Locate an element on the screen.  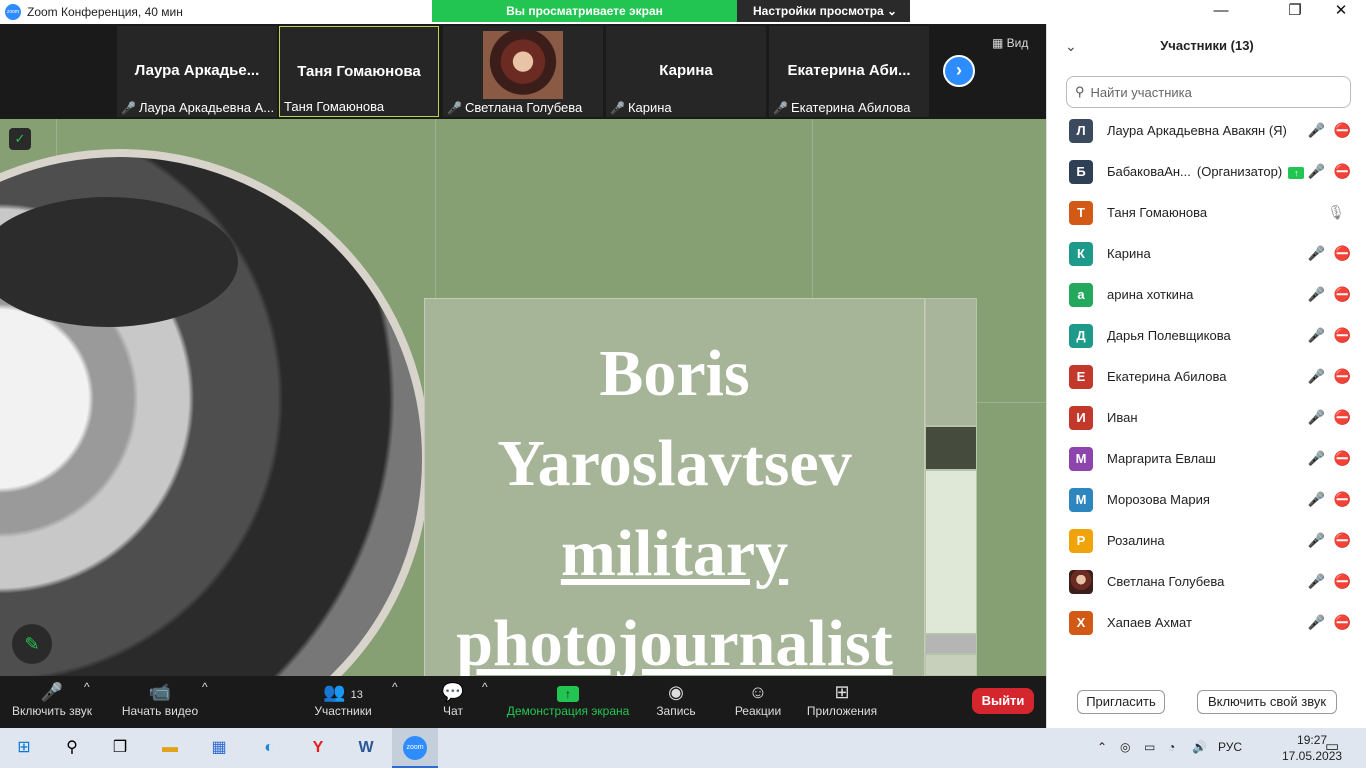
annotate-pencil-icon: ✎ is located at coordinates (32, 644).